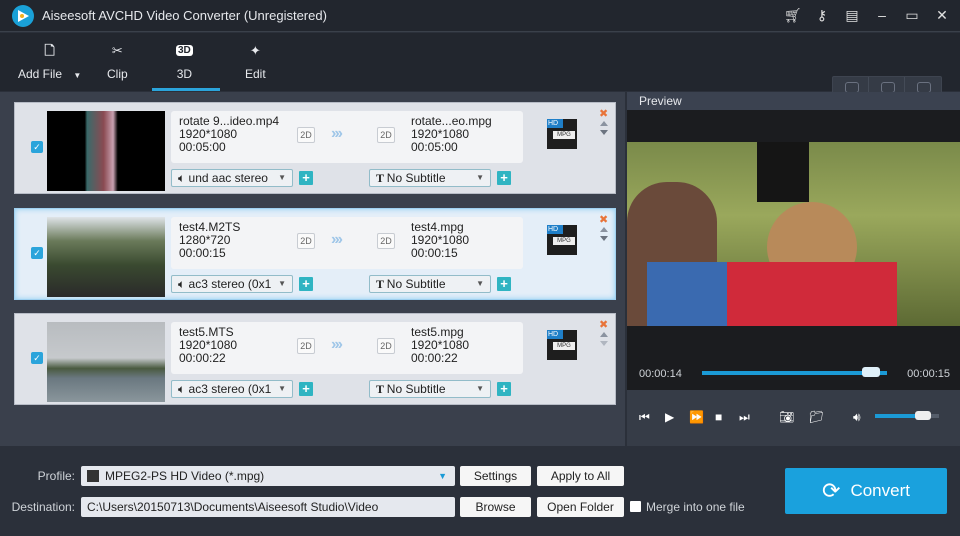 The image size is (960, 536). Describe the element at coordinates (202, 147) in the screenshot. I see `source-duration: 00:05:00` at that location.